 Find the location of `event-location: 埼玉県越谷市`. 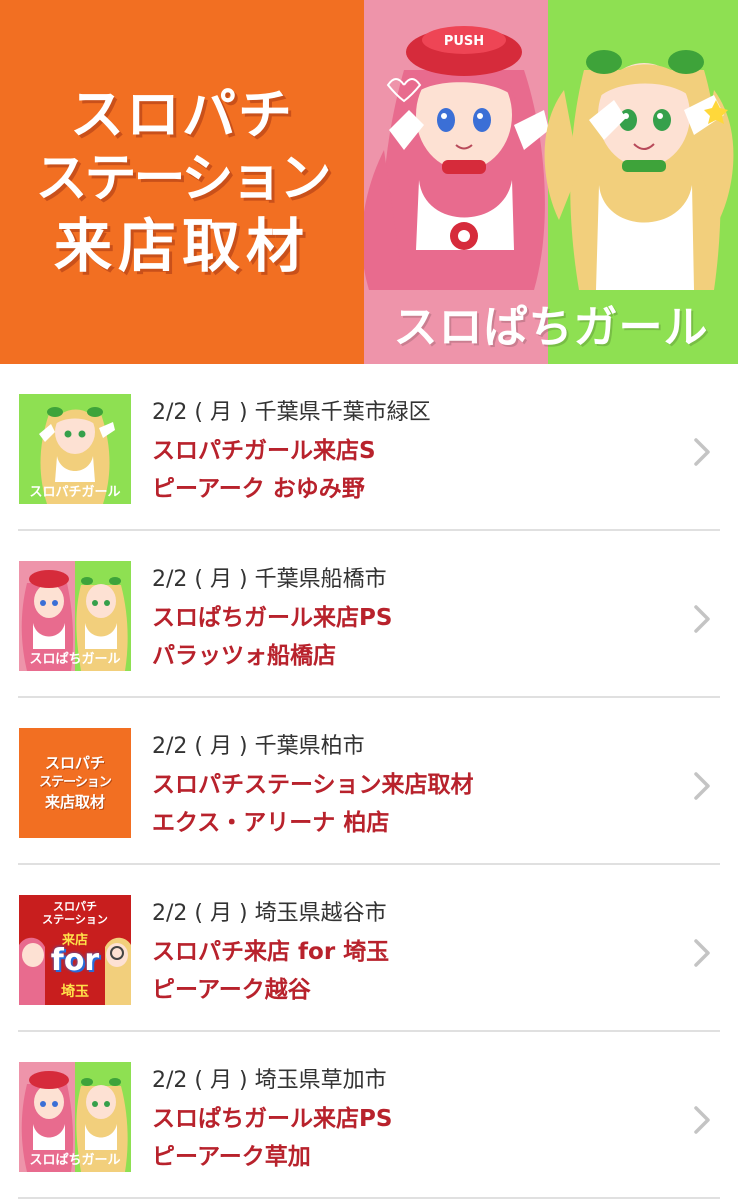

event-location: 埼玉県越谷市 is located at coordinates (320, 913).